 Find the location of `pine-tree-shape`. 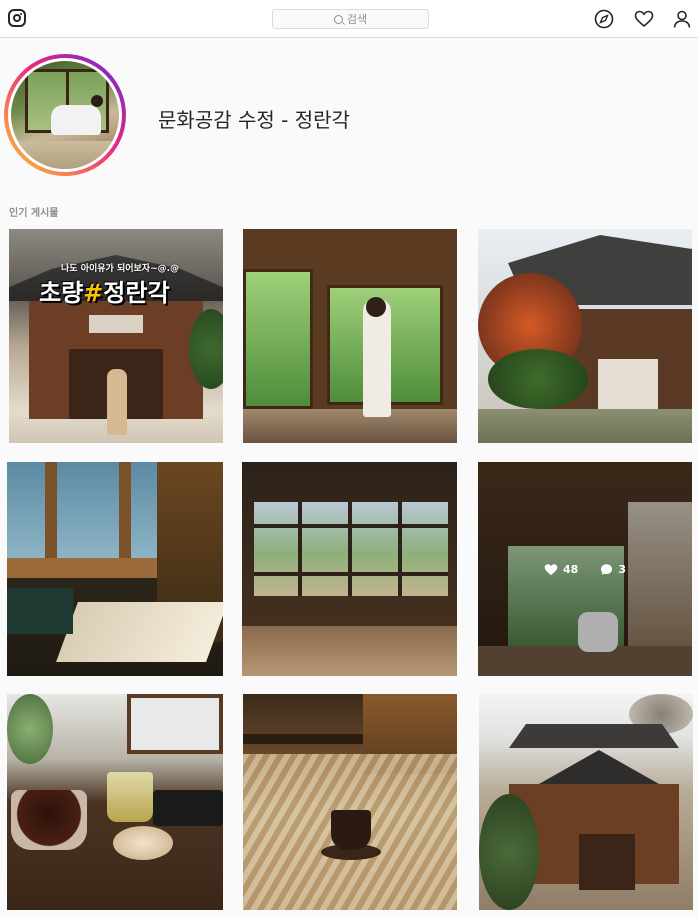

pine-tree-shape is located at coordinates (538, 379).